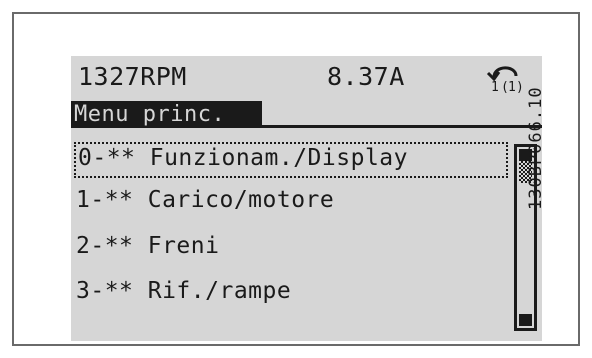  I want to click on menu-item-carico-motore: 1-** Carico/motore, so click(291, 204).